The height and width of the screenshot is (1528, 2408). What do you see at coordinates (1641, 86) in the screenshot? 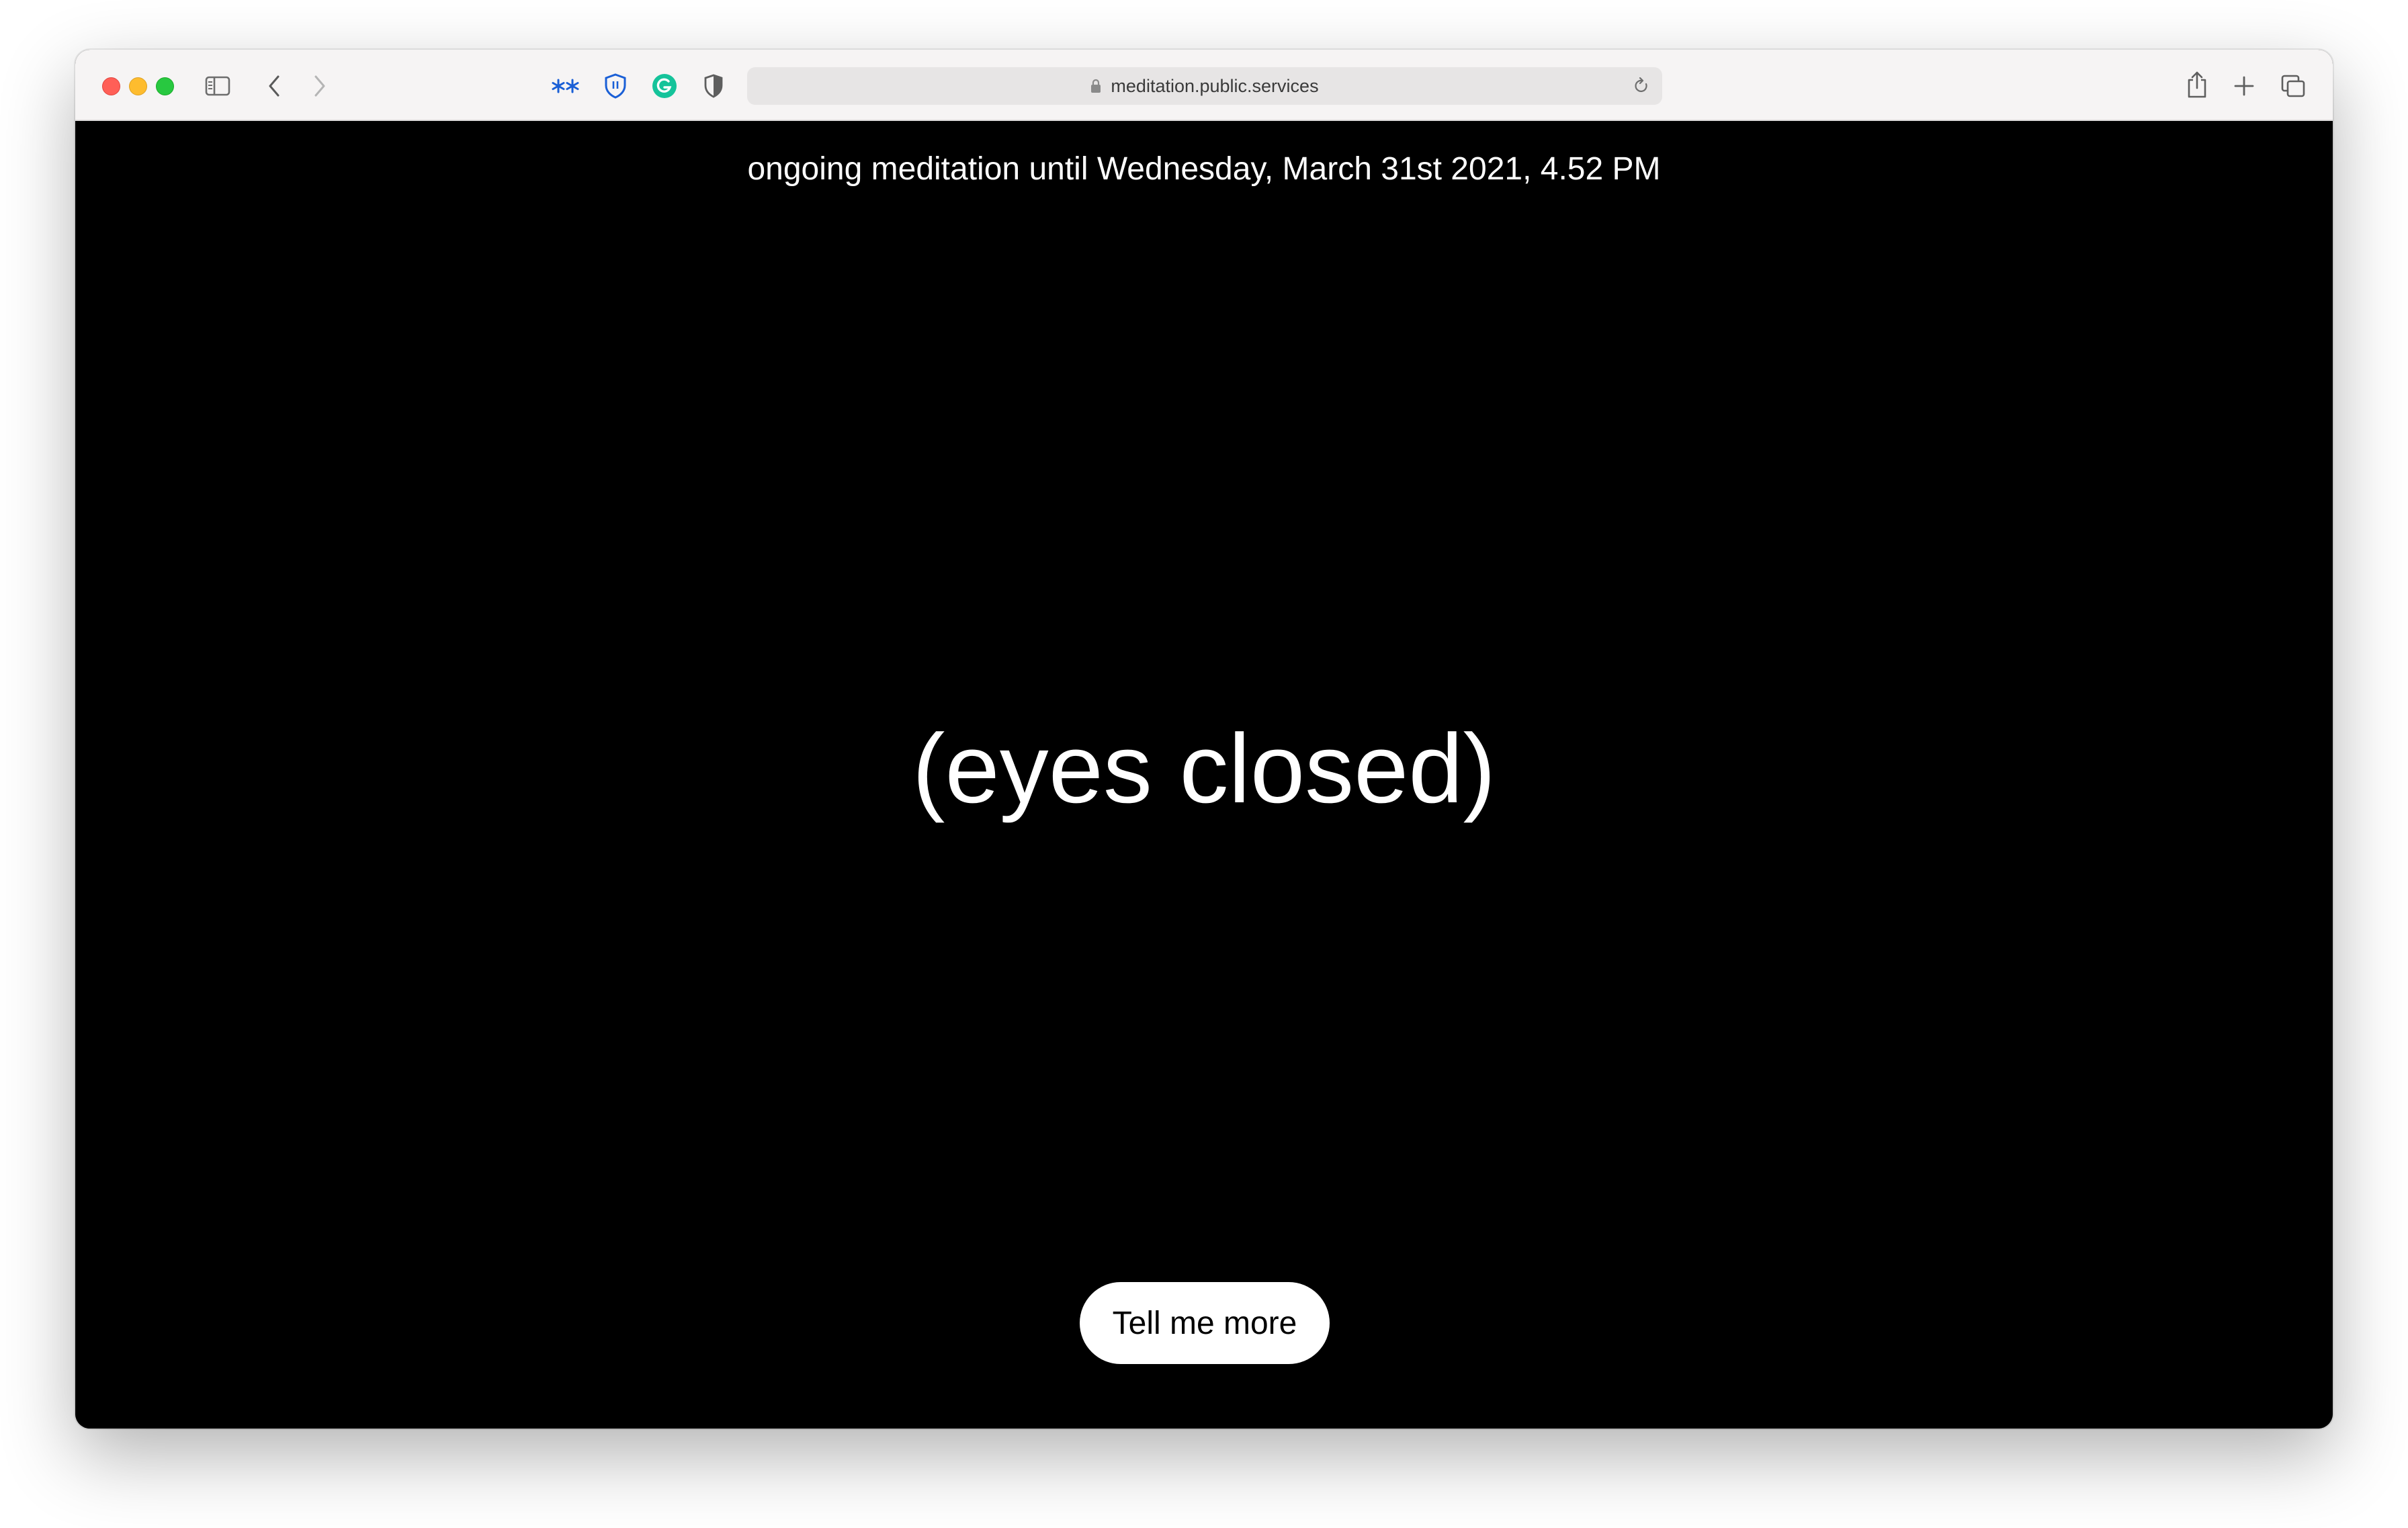
I see `reload-icon` at bounding box center [1641, 86].